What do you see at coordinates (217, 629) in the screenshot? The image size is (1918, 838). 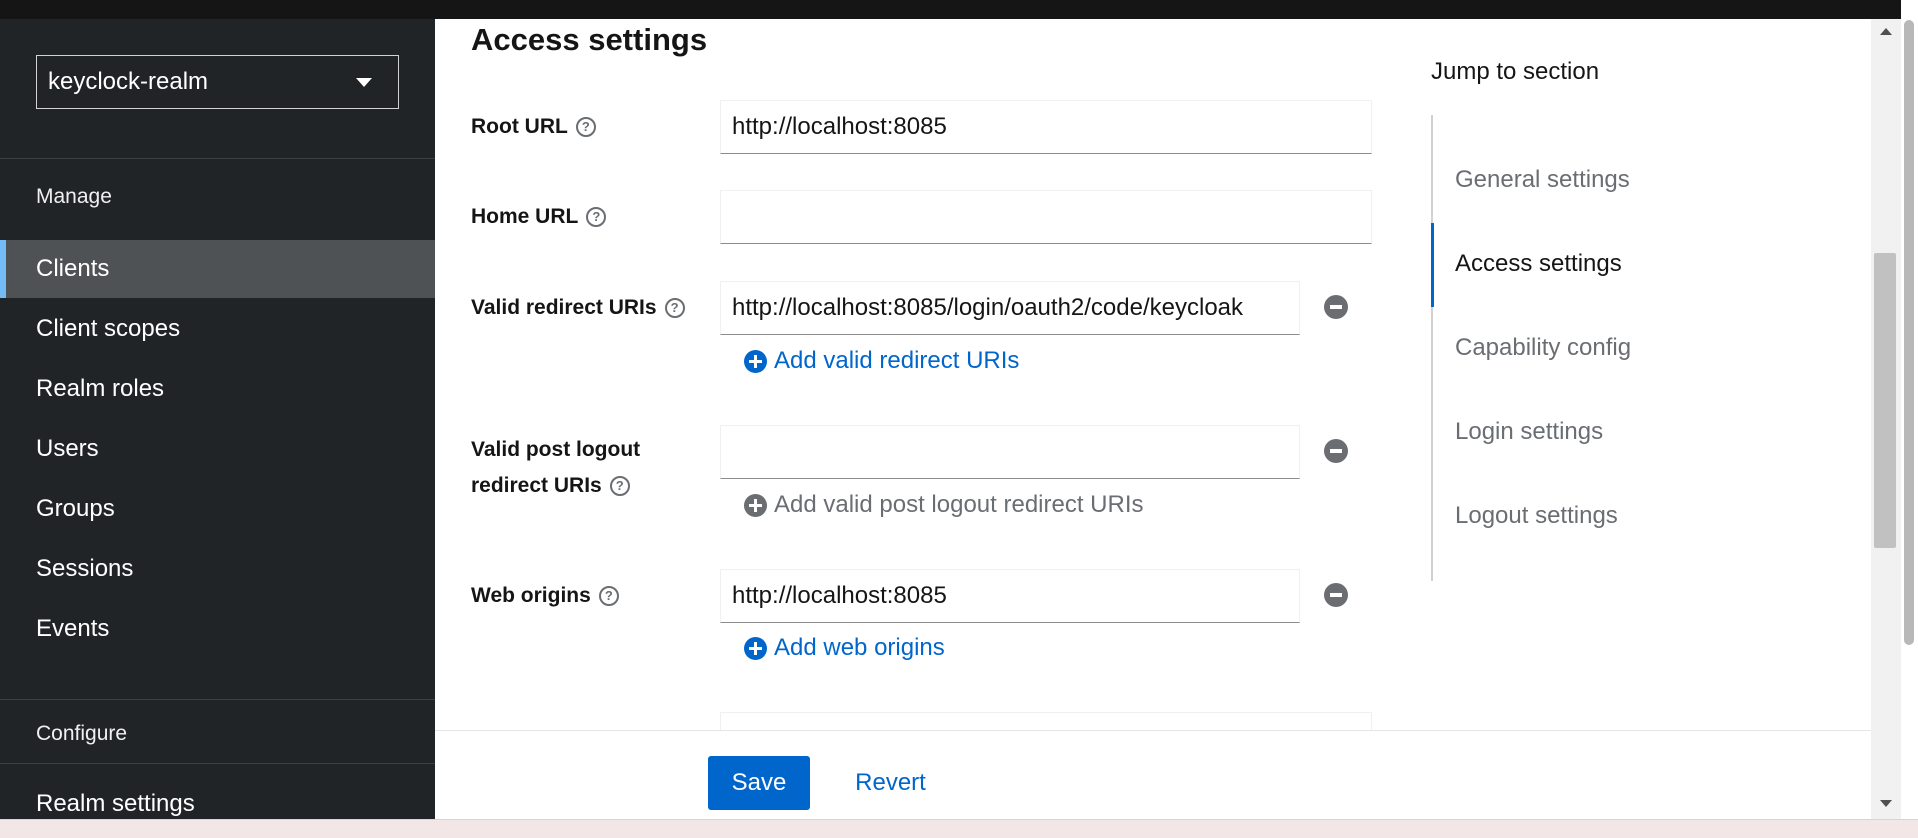 I see `sidebar-item-events: Events` at bounding box center [217, 629].